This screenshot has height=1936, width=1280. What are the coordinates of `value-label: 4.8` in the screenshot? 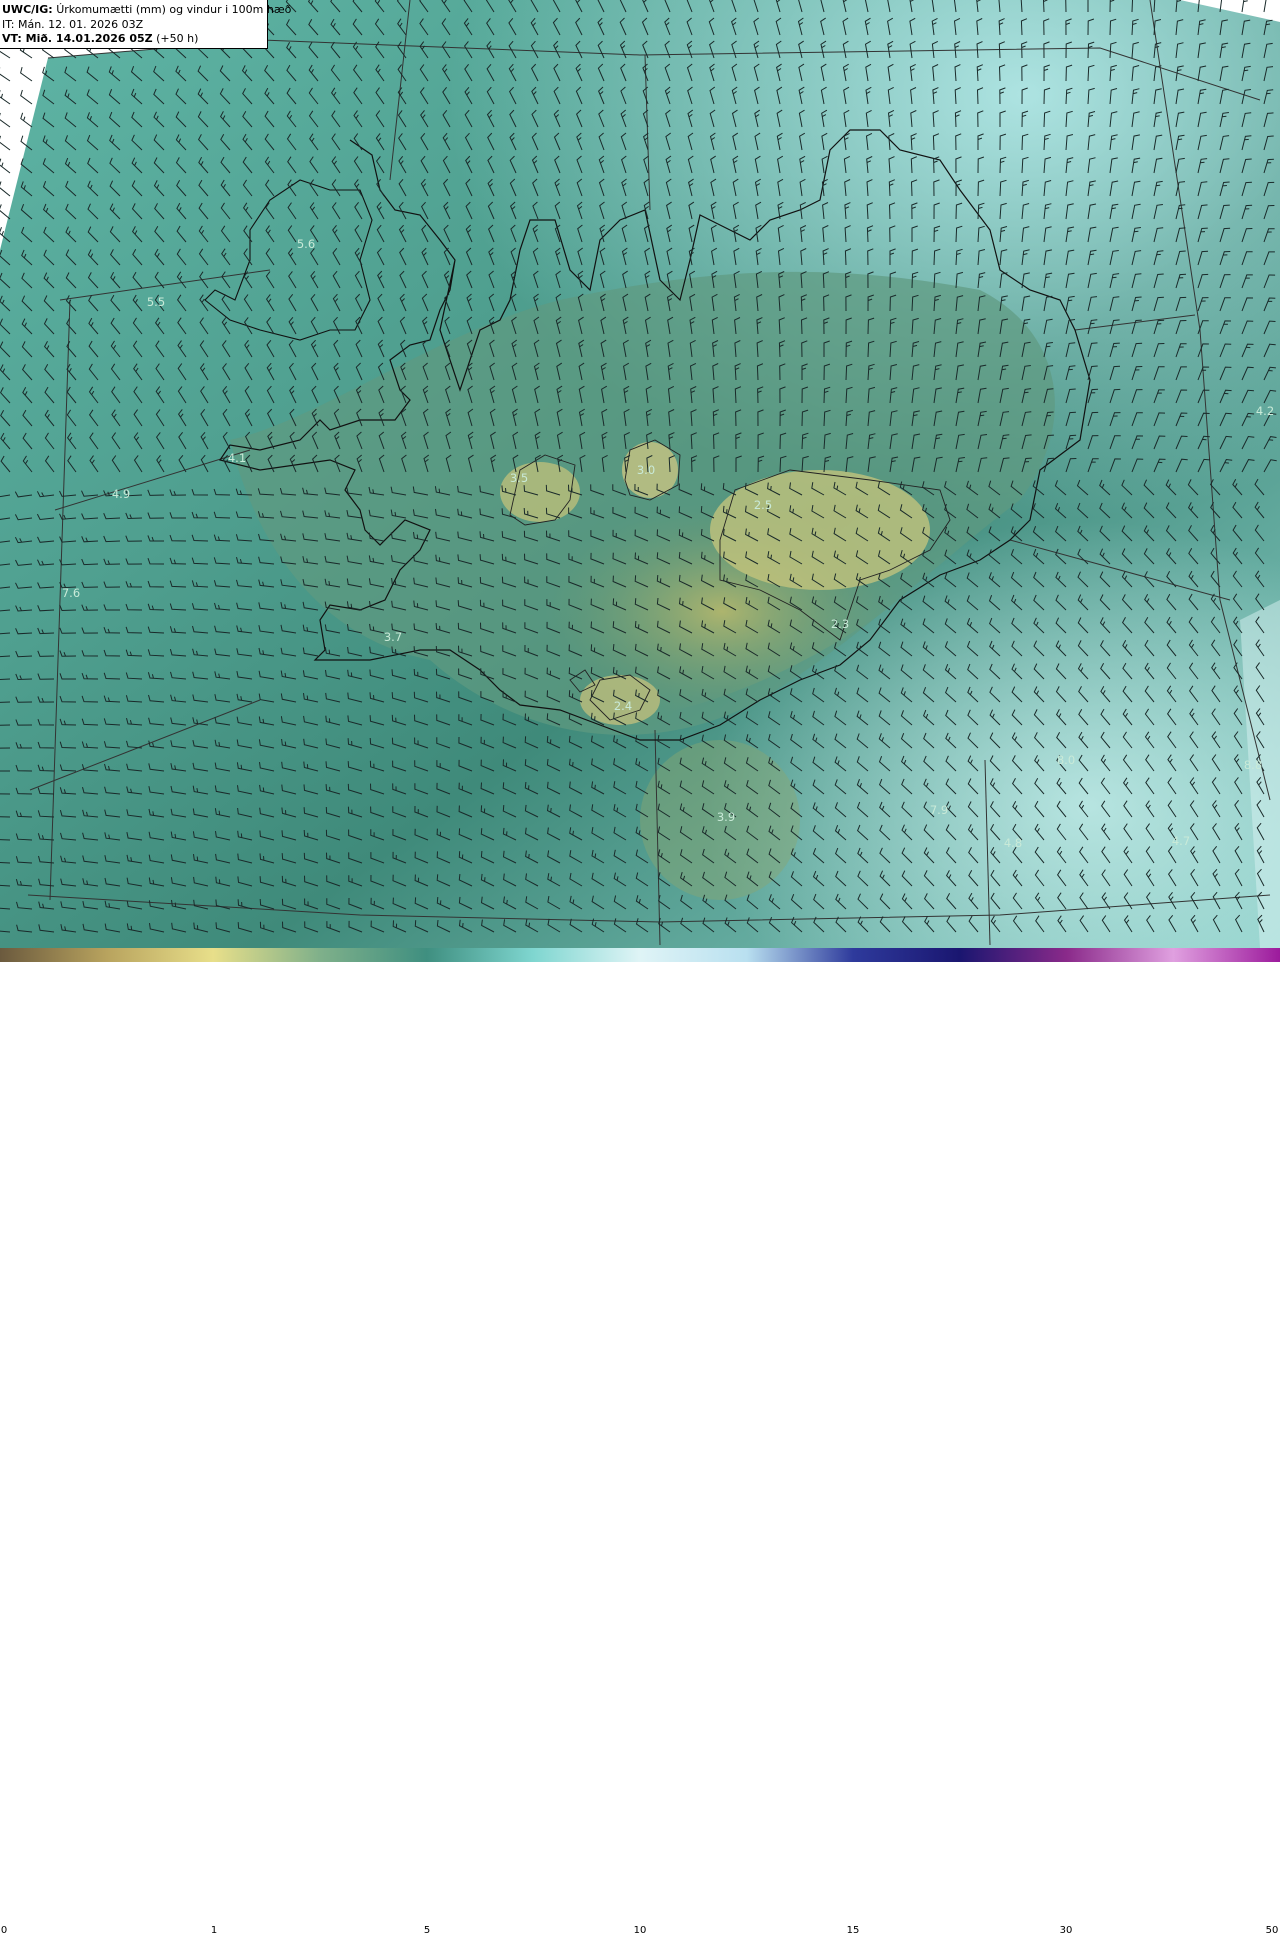 It's located at (1013, 843).